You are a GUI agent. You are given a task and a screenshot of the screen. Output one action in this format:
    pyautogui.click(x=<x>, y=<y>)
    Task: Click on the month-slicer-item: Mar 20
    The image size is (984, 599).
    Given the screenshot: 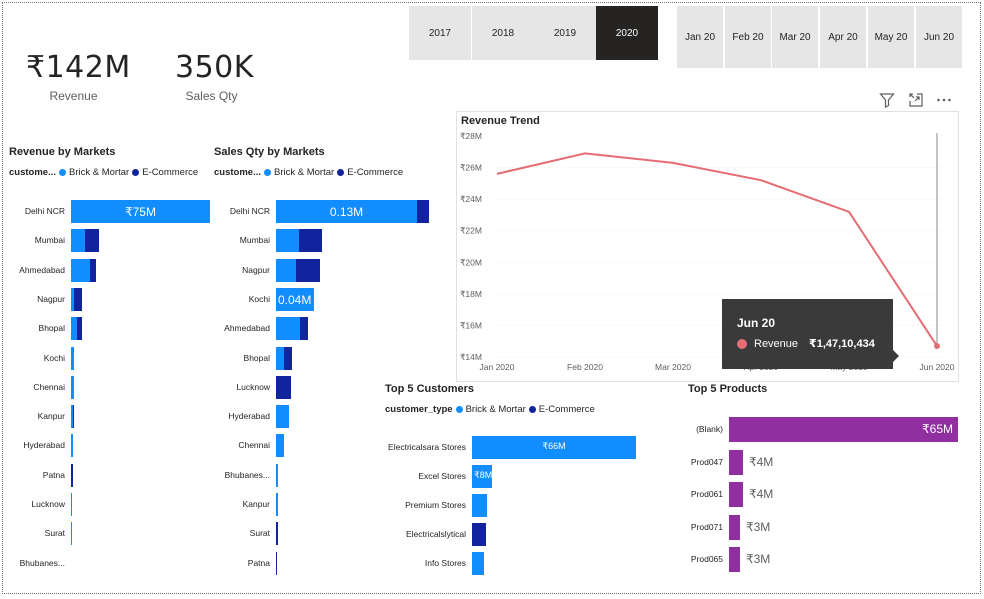 What is the action you would take?
    pyautogui.click(x=795, y=37)
    